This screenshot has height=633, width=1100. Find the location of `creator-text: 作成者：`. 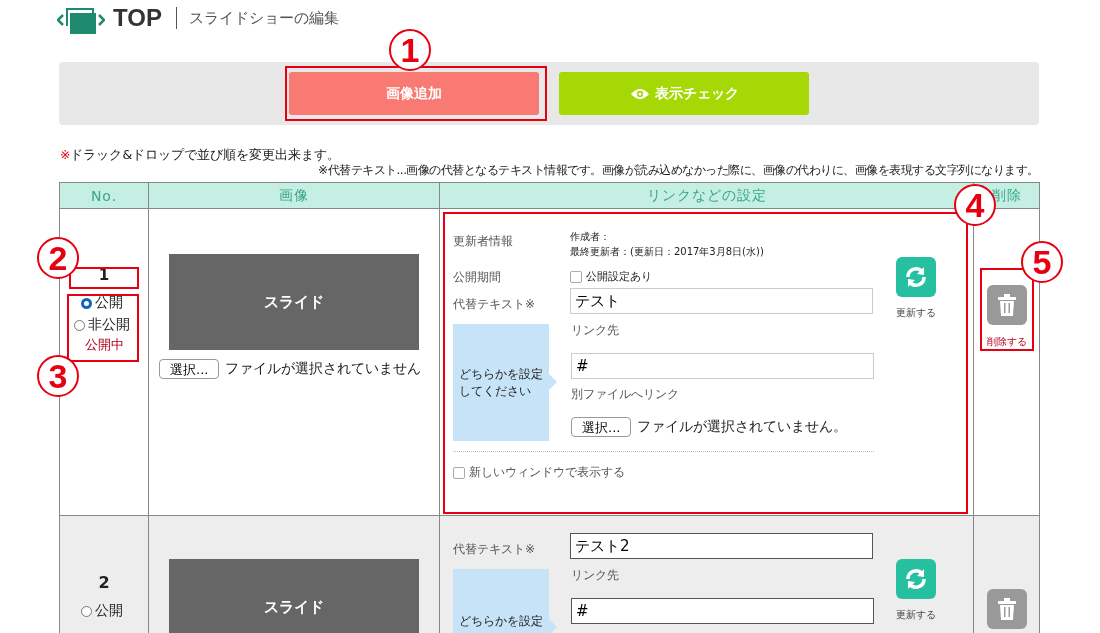

creator-text: 作成者： is located at coordinates (590, 237).